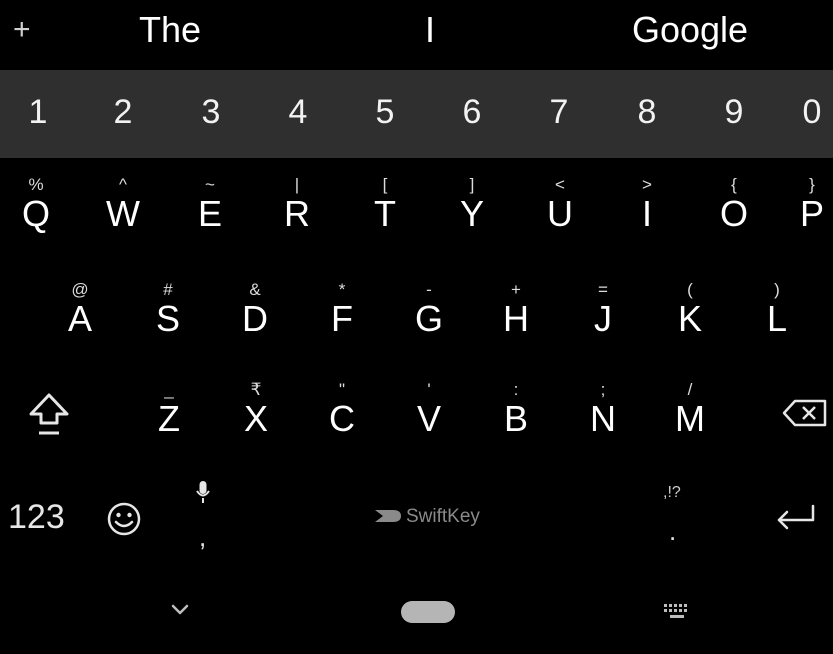 Image resolution: width=833 pixels, height=654 pixels. I want to click on key-label: D, so click(255, 318).